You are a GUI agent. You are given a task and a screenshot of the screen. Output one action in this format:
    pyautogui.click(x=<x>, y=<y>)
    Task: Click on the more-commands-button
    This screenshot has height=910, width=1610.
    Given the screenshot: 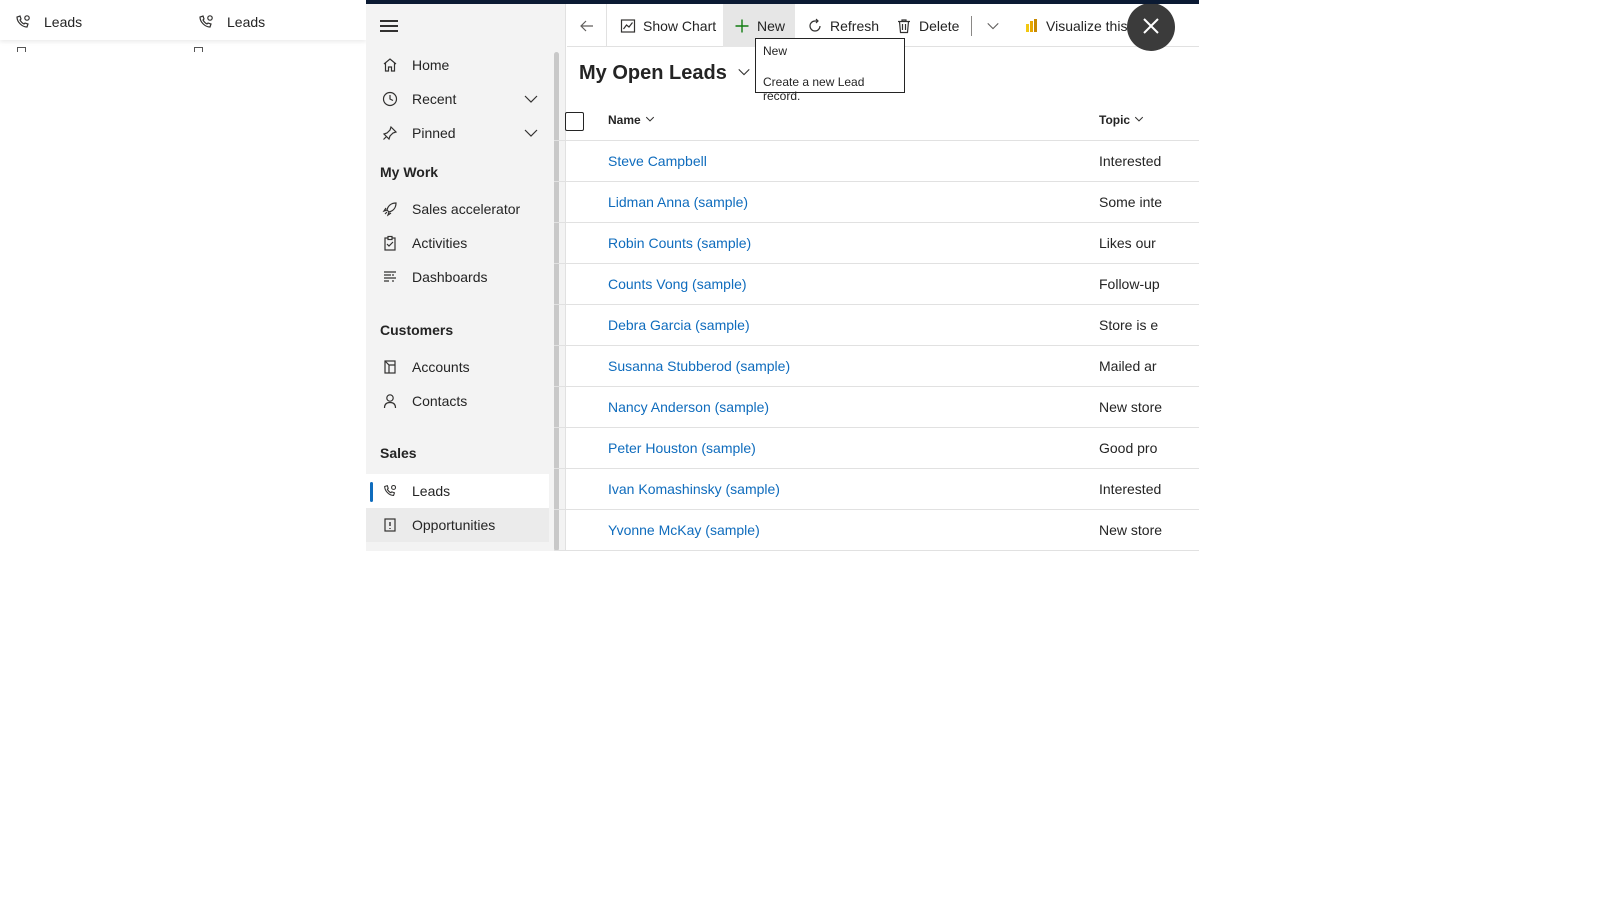 What is the action you would take?
    pyautogui.click(x=993, y=25)
    